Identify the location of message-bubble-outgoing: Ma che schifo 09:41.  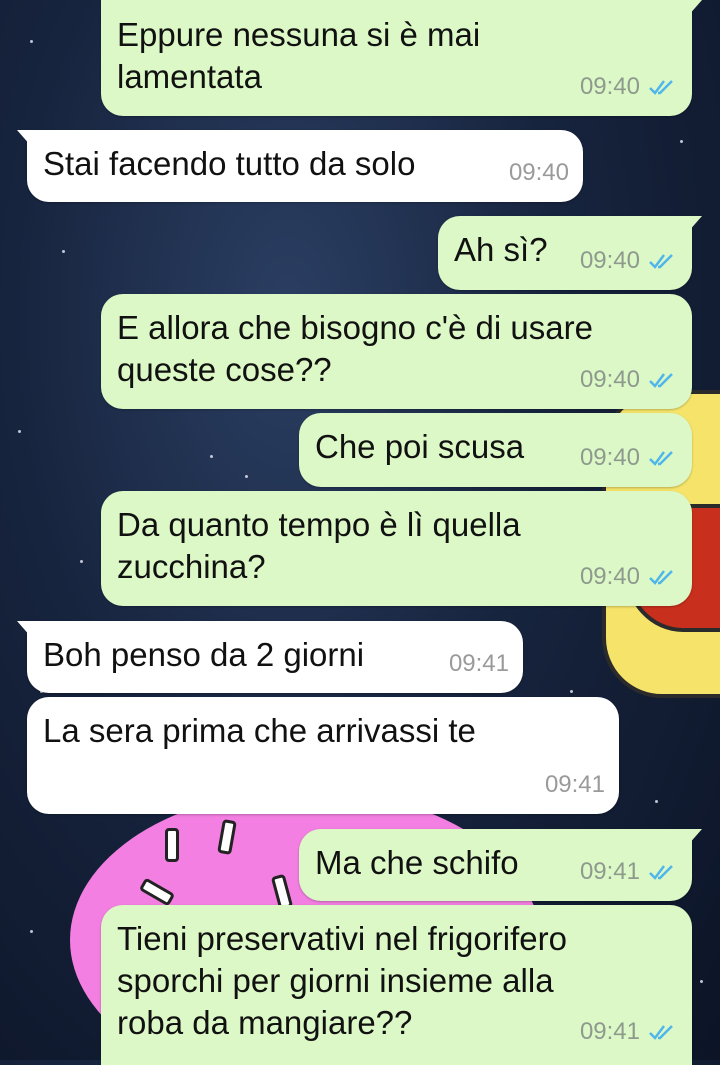
(500, 865).